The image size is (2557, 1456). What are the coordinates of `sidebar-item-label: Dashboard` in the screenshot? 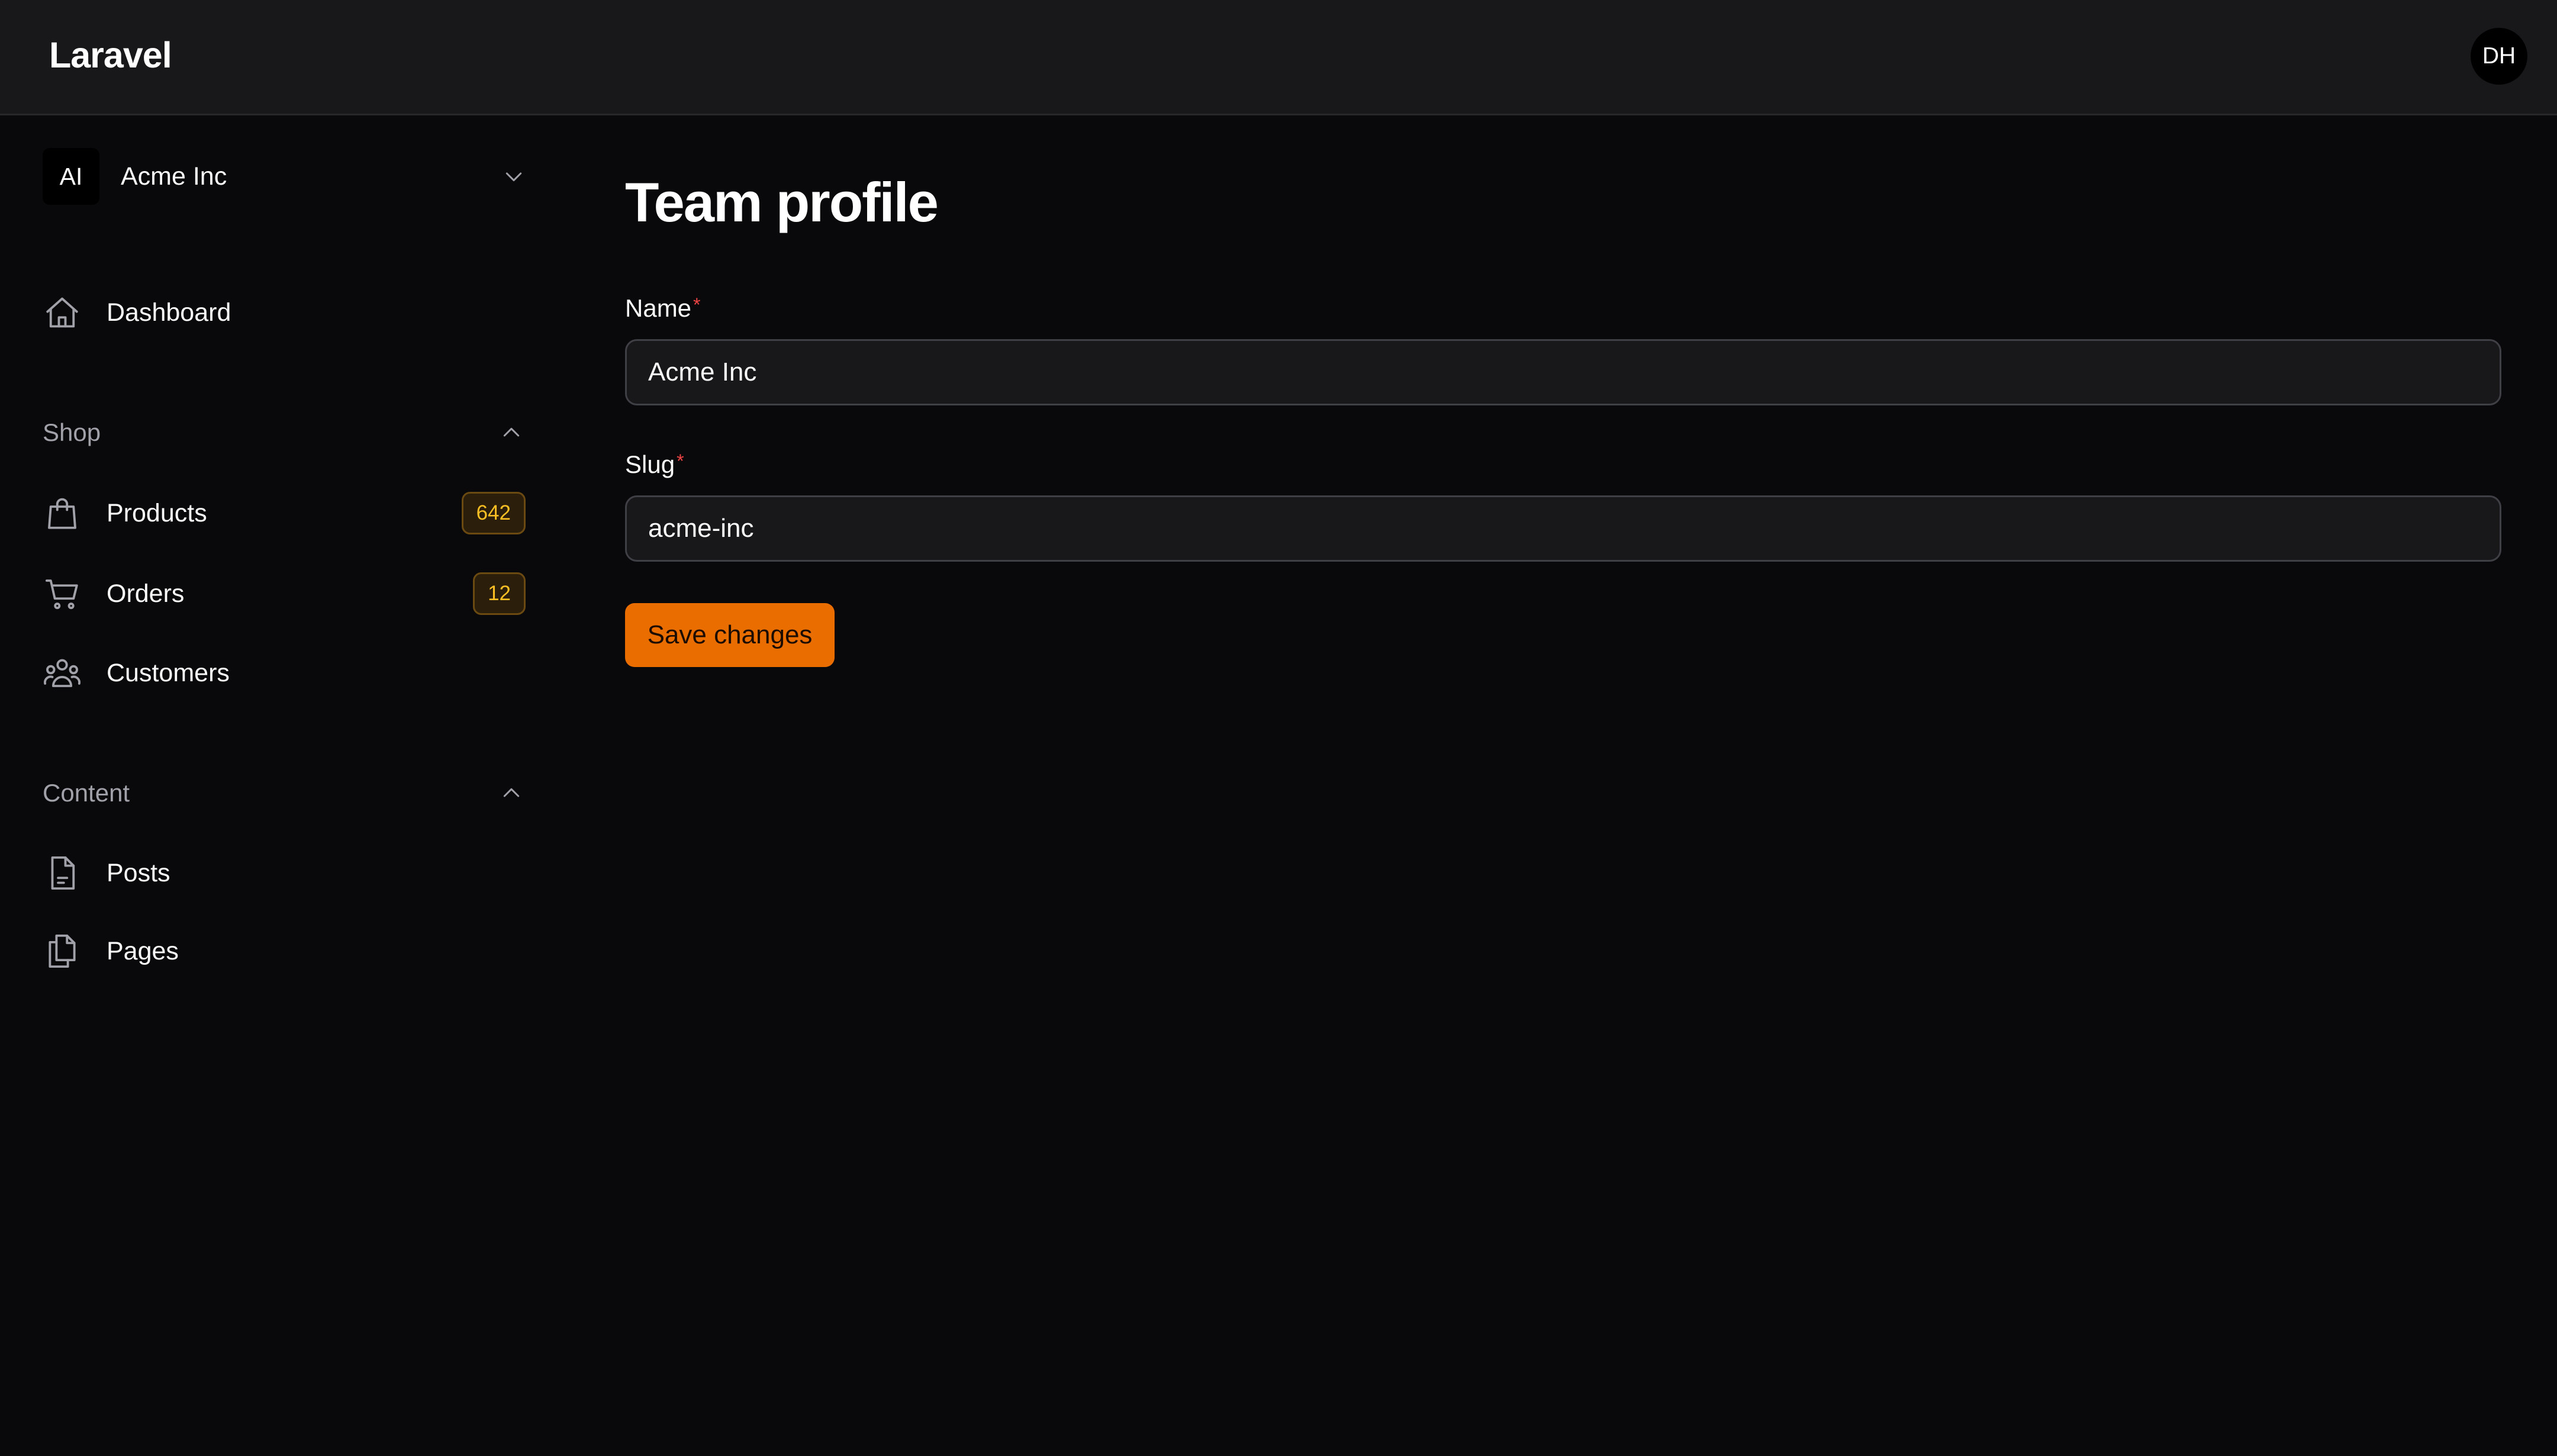 It's located at (169, 312).